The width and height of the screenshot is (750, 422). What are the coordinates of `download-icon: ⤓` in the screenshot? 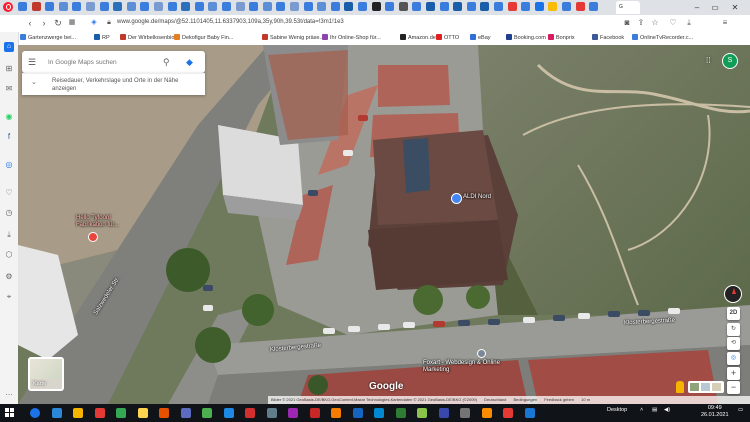 It's located at (689, 23).